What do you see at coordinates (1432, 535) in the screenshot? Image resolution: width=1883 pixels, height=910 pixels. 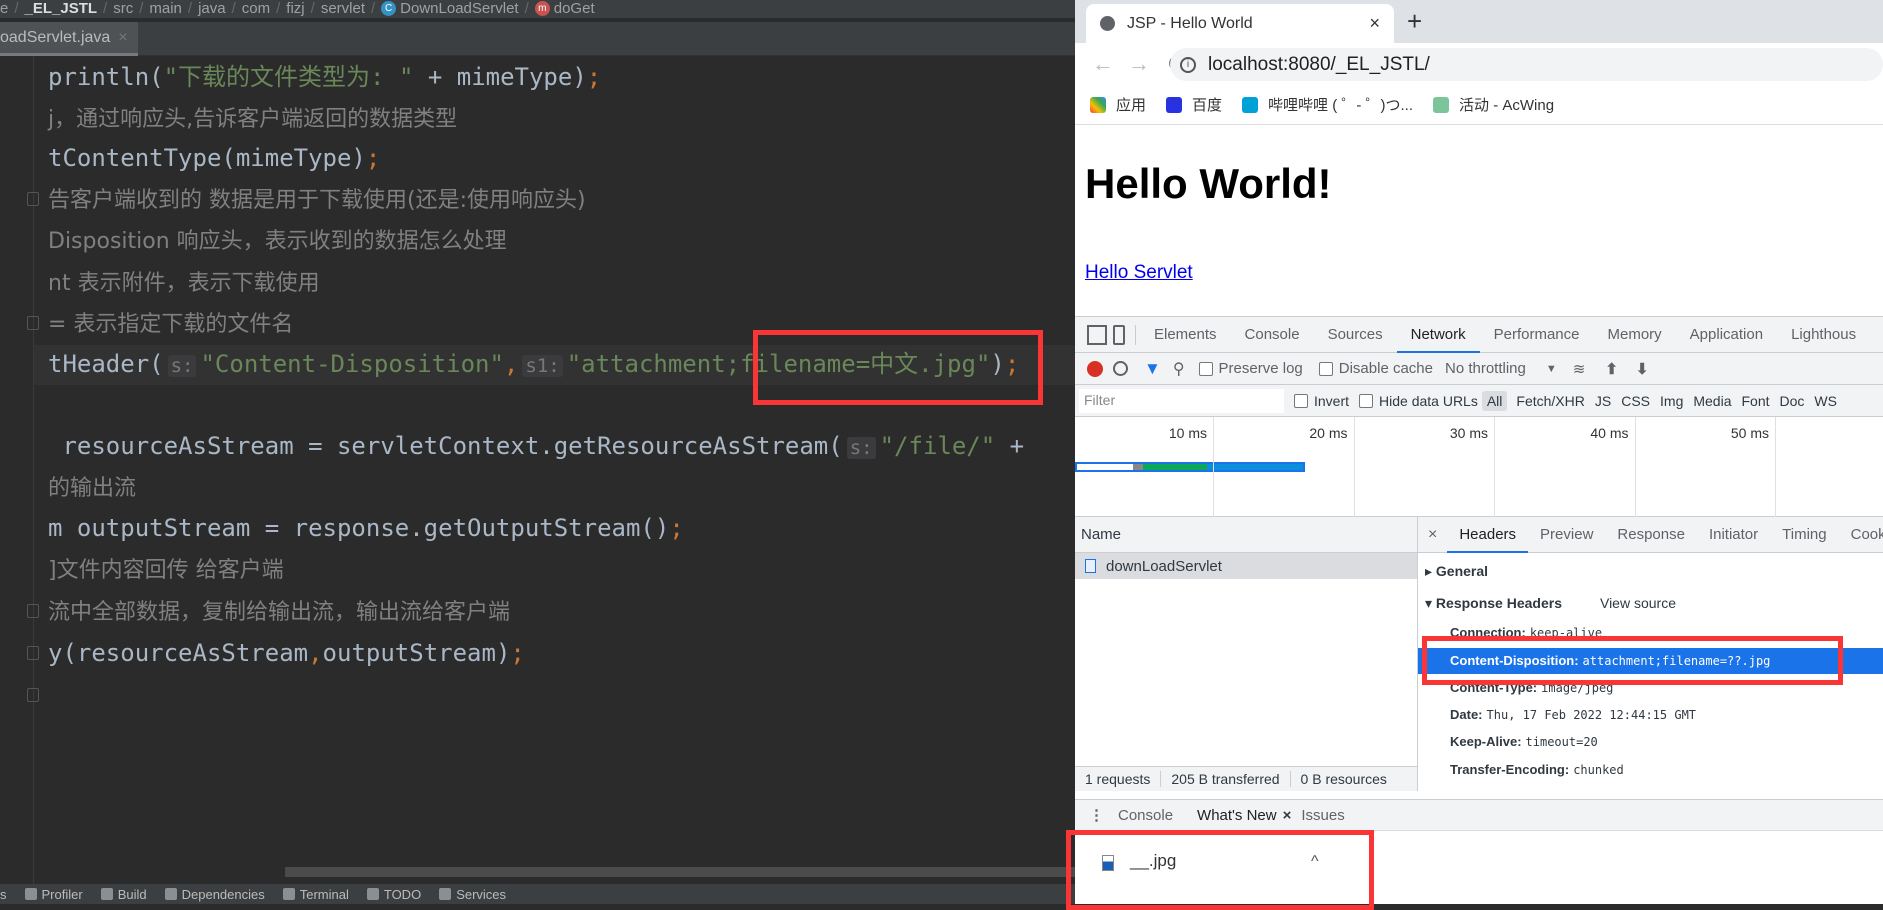 I see `close-detail-icon: ×` at bounding box center [1432, 535].